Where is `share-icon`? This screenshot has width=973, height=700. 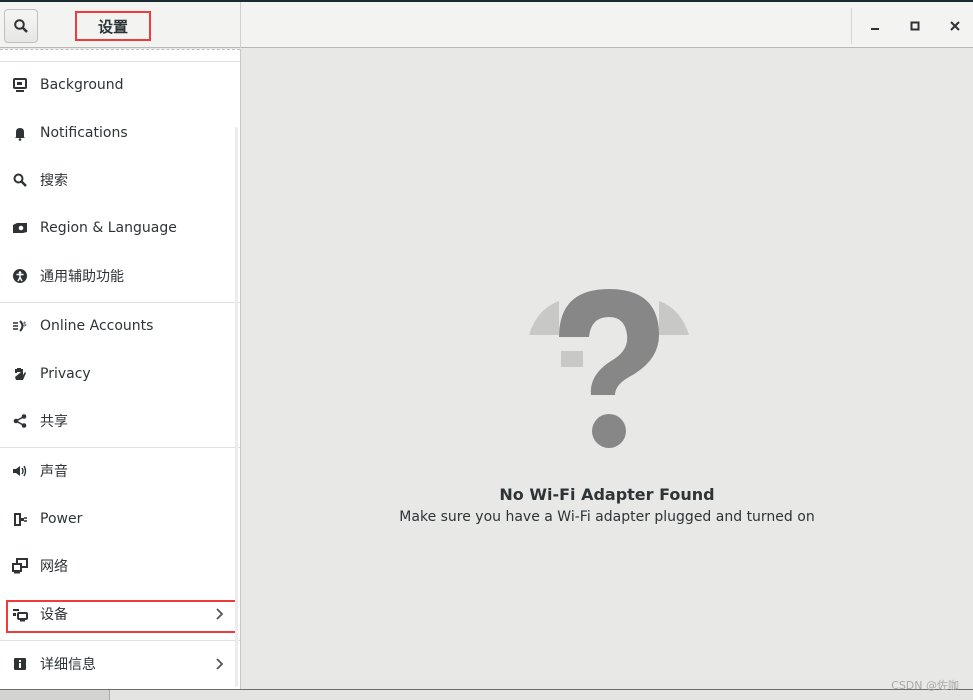
share-icon is located at coordinates (20, 421).